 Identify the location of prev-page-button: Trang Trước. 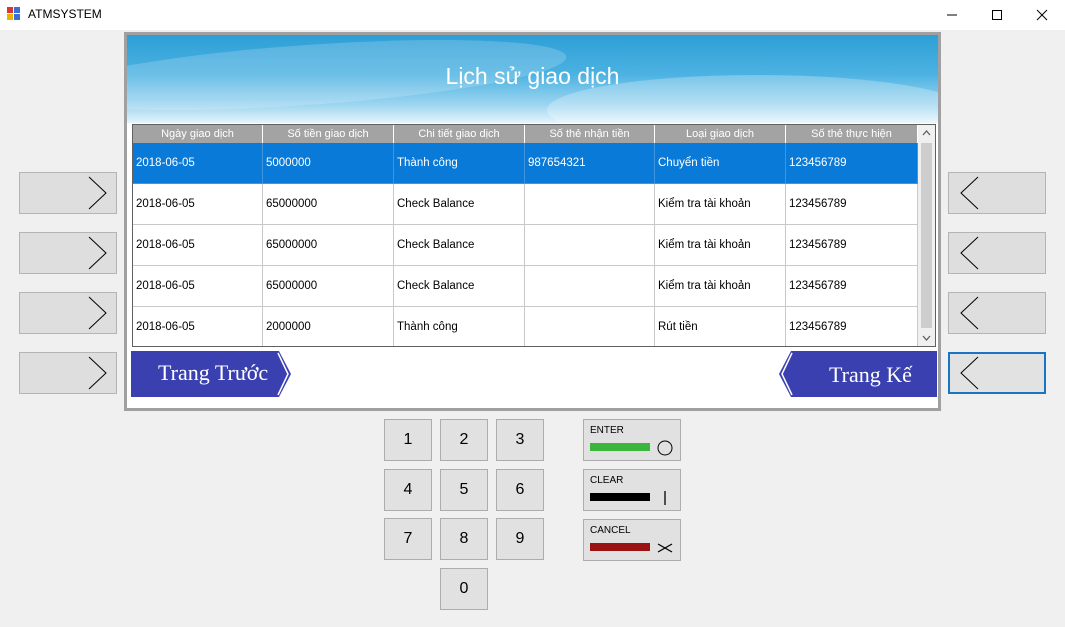
(212, 374).